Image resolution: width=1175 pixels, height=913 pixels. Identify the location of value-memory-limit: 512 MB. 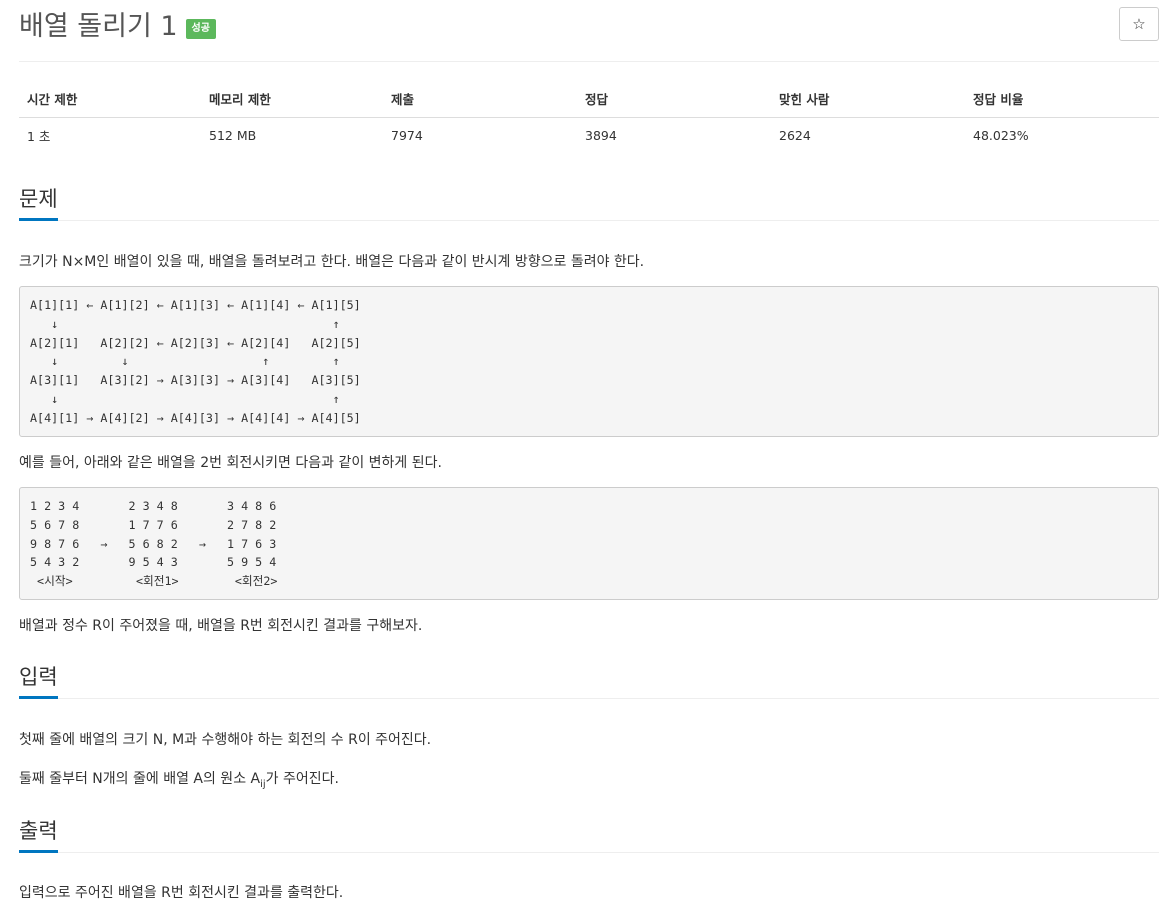
(233, 135).